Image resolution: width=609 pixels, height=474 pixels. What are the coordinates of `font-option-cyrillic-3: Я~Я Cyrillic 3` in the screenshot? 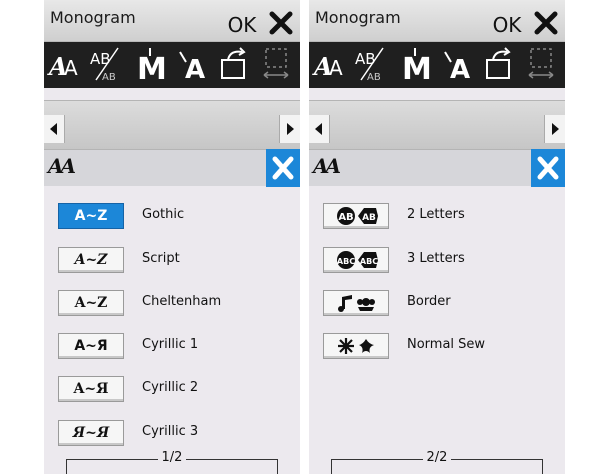 It's located at (173, 436).